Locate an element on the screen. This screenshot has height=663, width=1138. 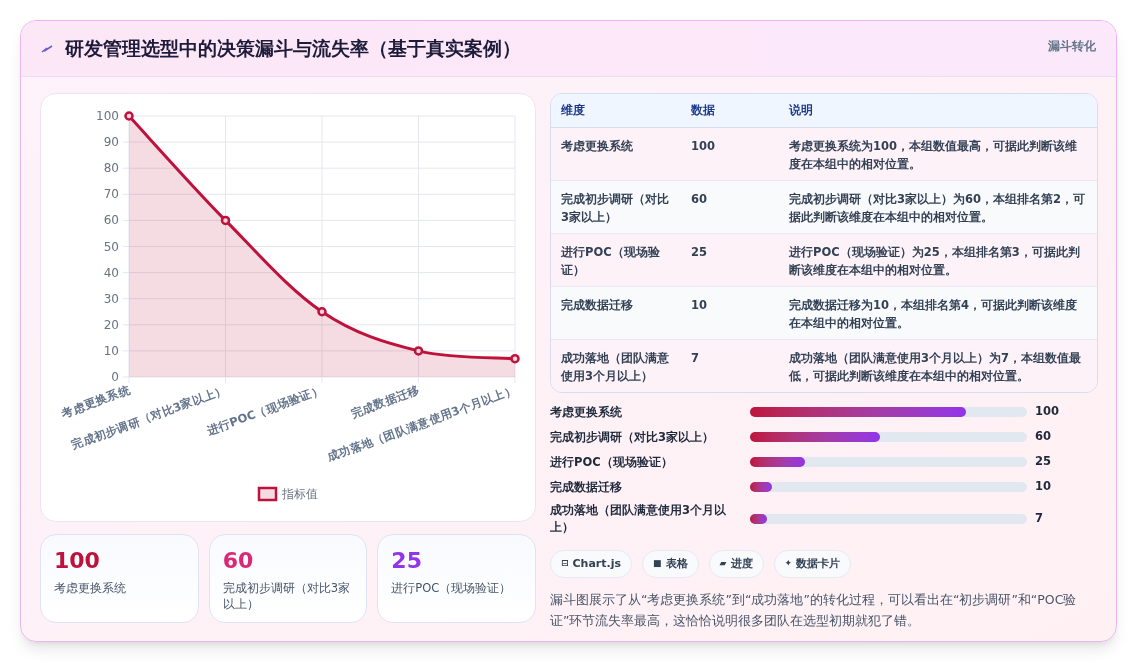
table-cell: 60 is located at coordinates (730, 206).